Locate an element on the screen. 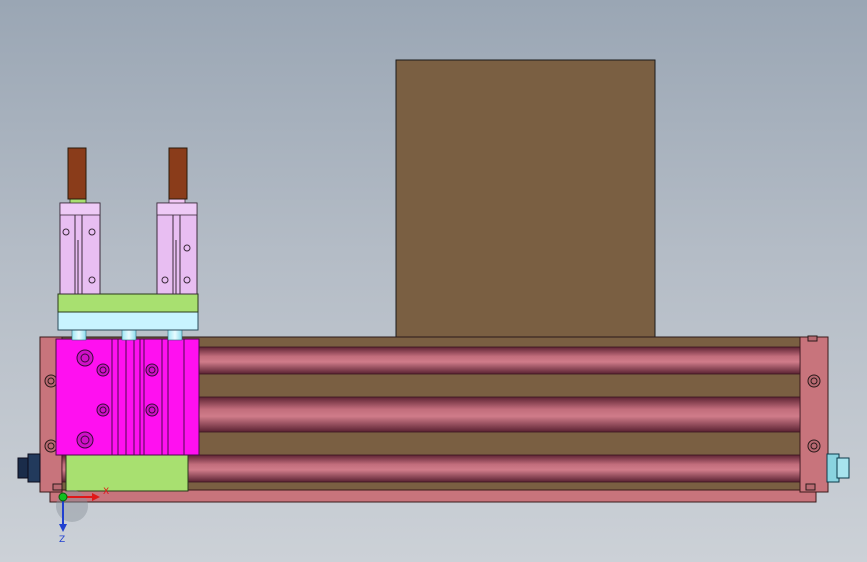 This screenshot has height=562, width=867. finger-left is located at coordinates (77, 173).